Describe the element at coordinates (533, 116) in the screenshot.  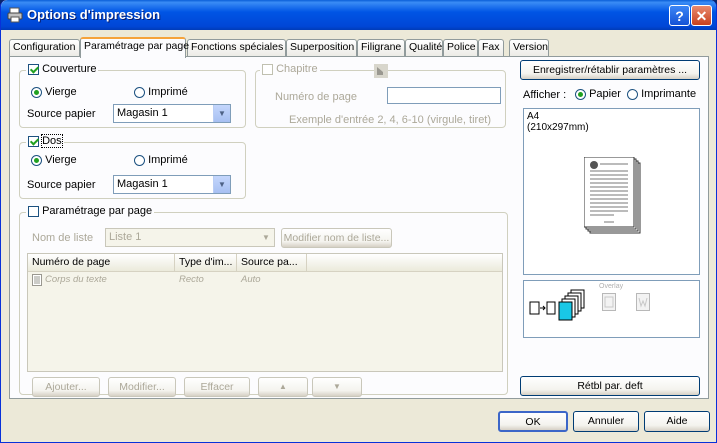
I see `paper-size-text: A4` at that location.